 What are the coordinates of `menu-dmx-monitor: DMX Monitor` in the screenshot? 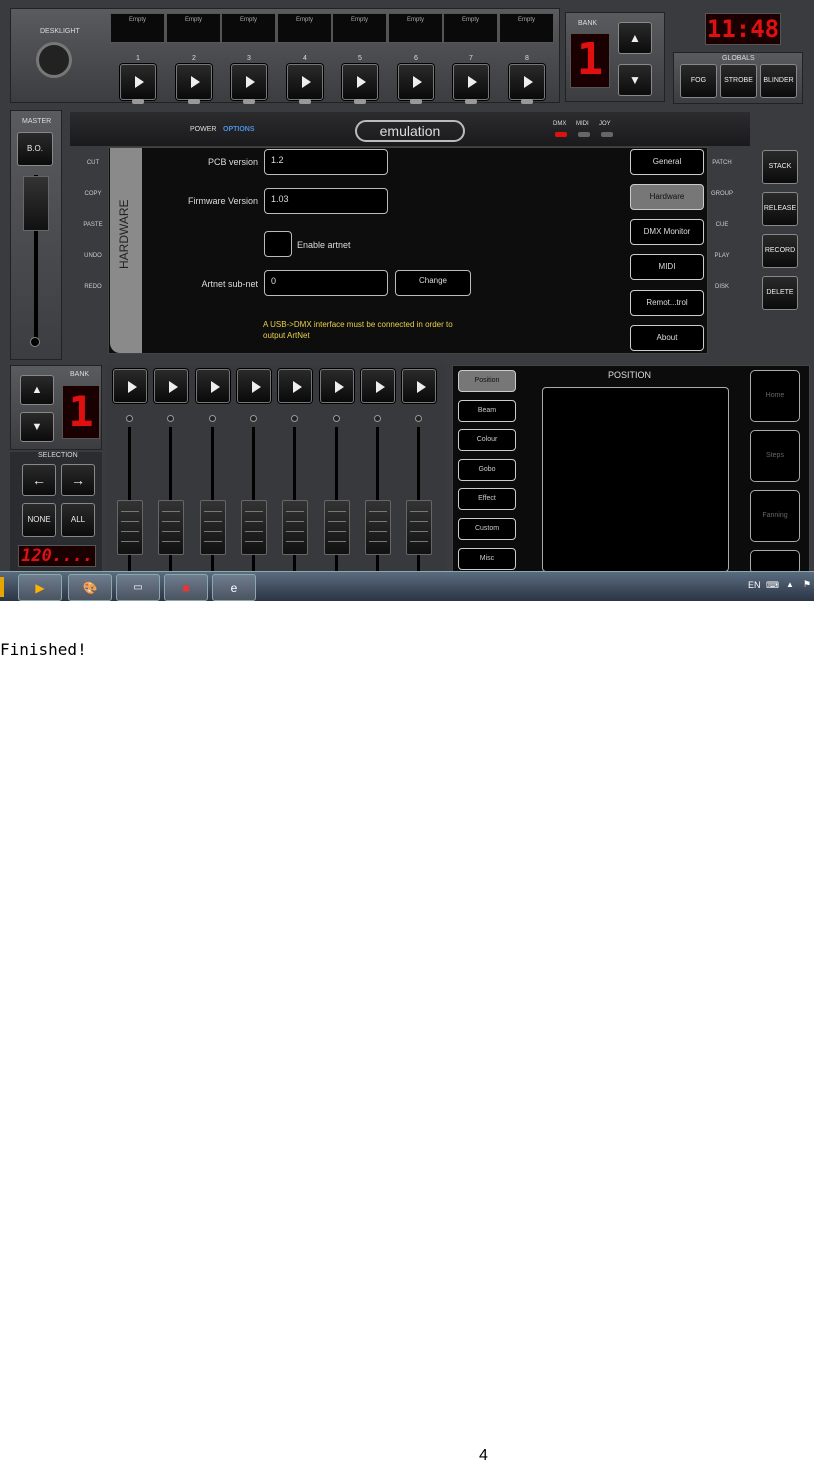 It's located at (667, 232).